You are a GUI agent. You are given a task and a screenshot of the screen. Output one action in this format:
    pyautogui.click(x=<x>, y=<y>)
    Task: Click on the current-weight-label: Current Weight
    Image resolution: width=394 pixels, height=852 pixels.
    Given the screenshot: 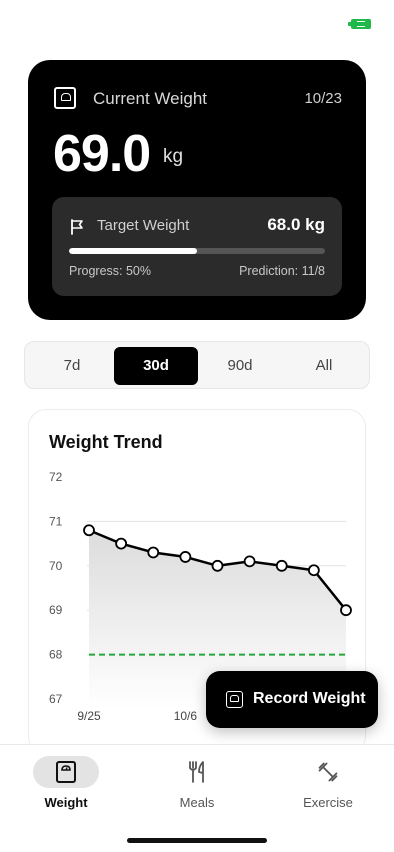 What is the action you would take?
    pyautogui.click(x=150, y=98)
    